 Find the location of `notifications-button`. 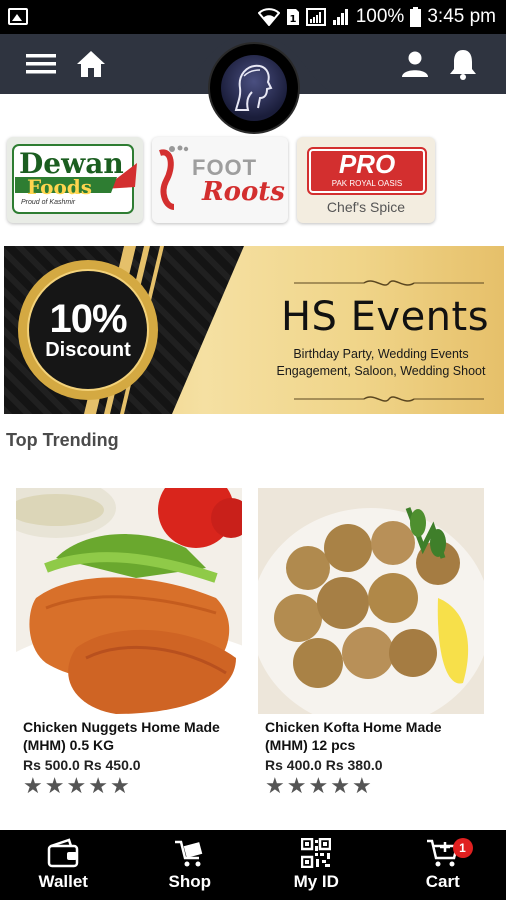

notifications-button is located at coordinates (463, 64).